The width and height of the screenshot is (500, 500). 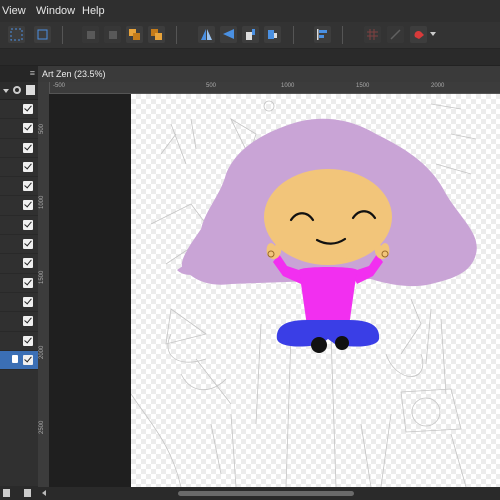 What do you see at coordinates (372, 34) in the screenshot?
I see `grid-icon` at bounding box center [372, 34].